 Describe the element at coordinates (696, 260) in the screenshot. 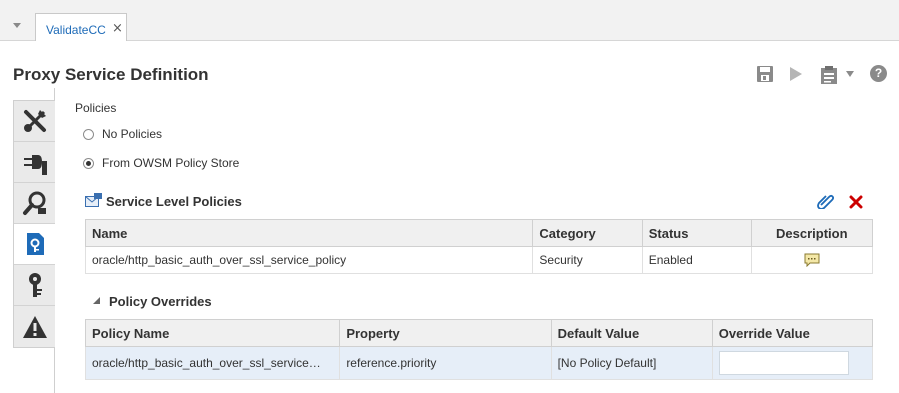

I see `cell-status: Enabled` at that location.